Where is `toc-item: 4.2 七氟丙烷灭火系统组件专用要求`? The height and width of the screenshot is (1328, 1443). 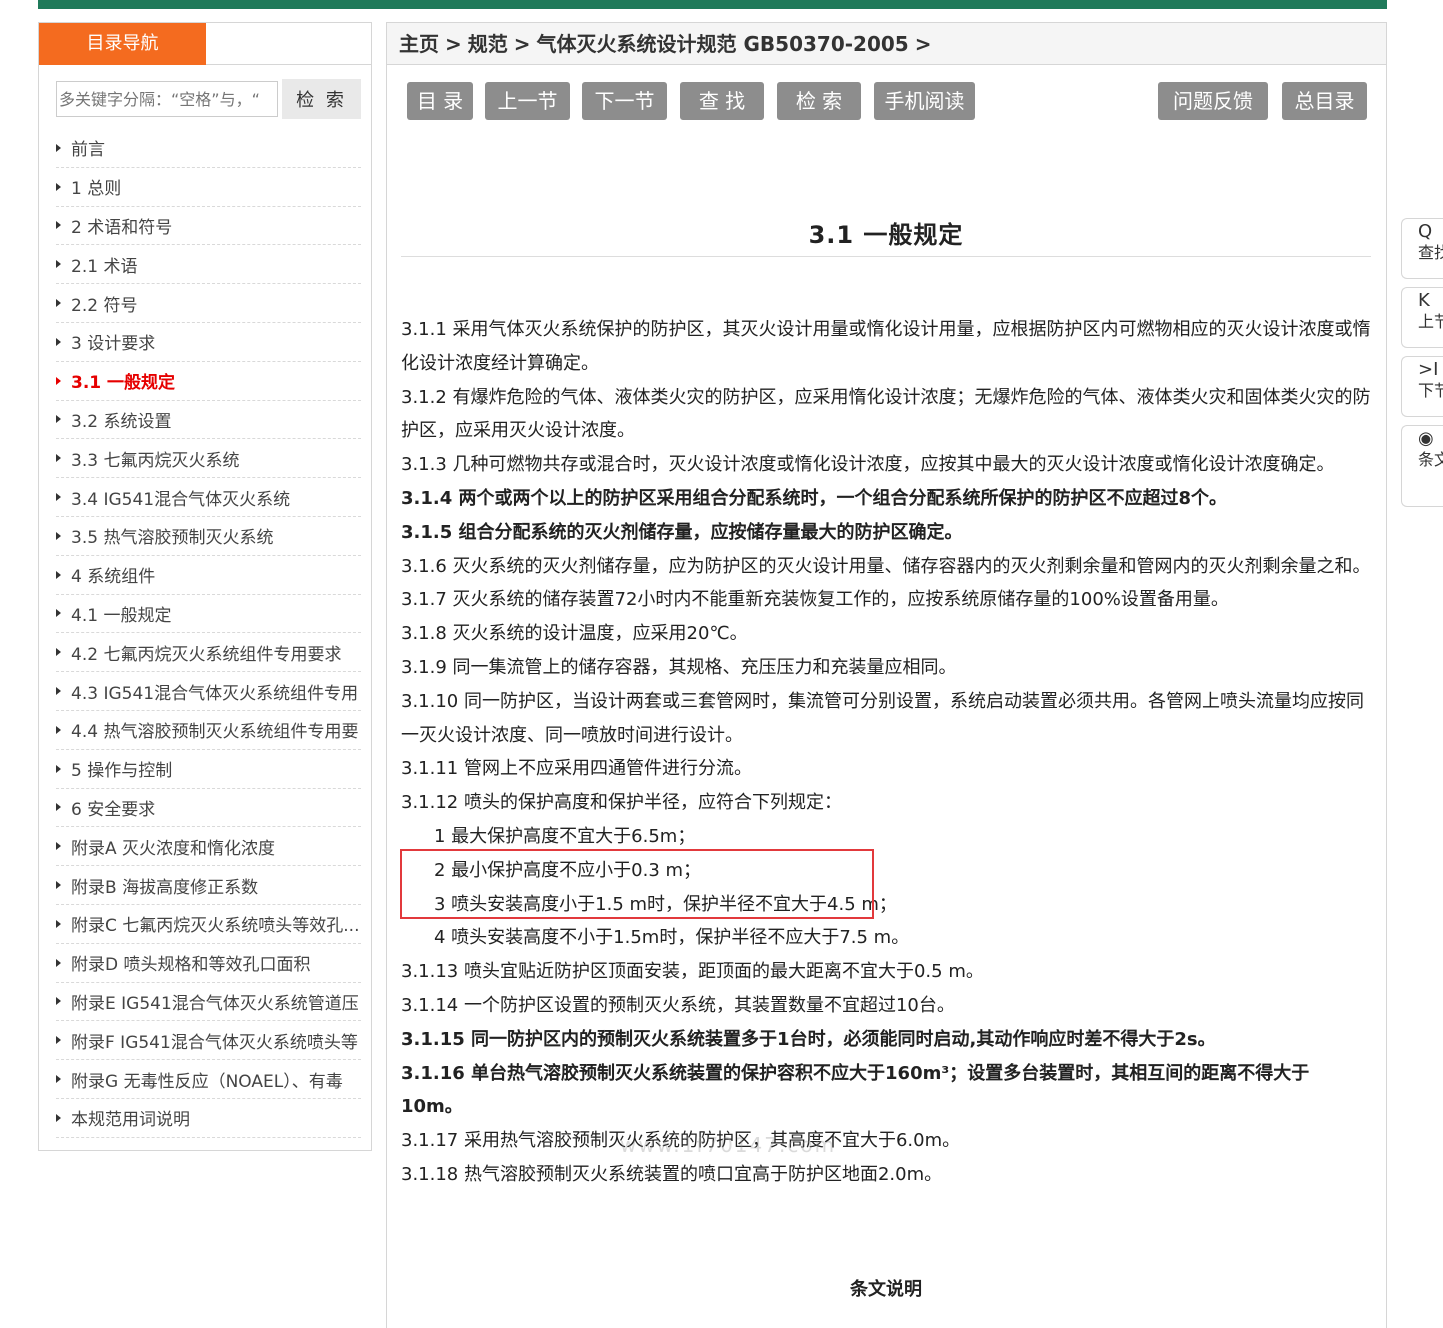
toc-item: 4.2 七氟丙烷灭火系统组件专用要求 is located at coordinates (208, 653).